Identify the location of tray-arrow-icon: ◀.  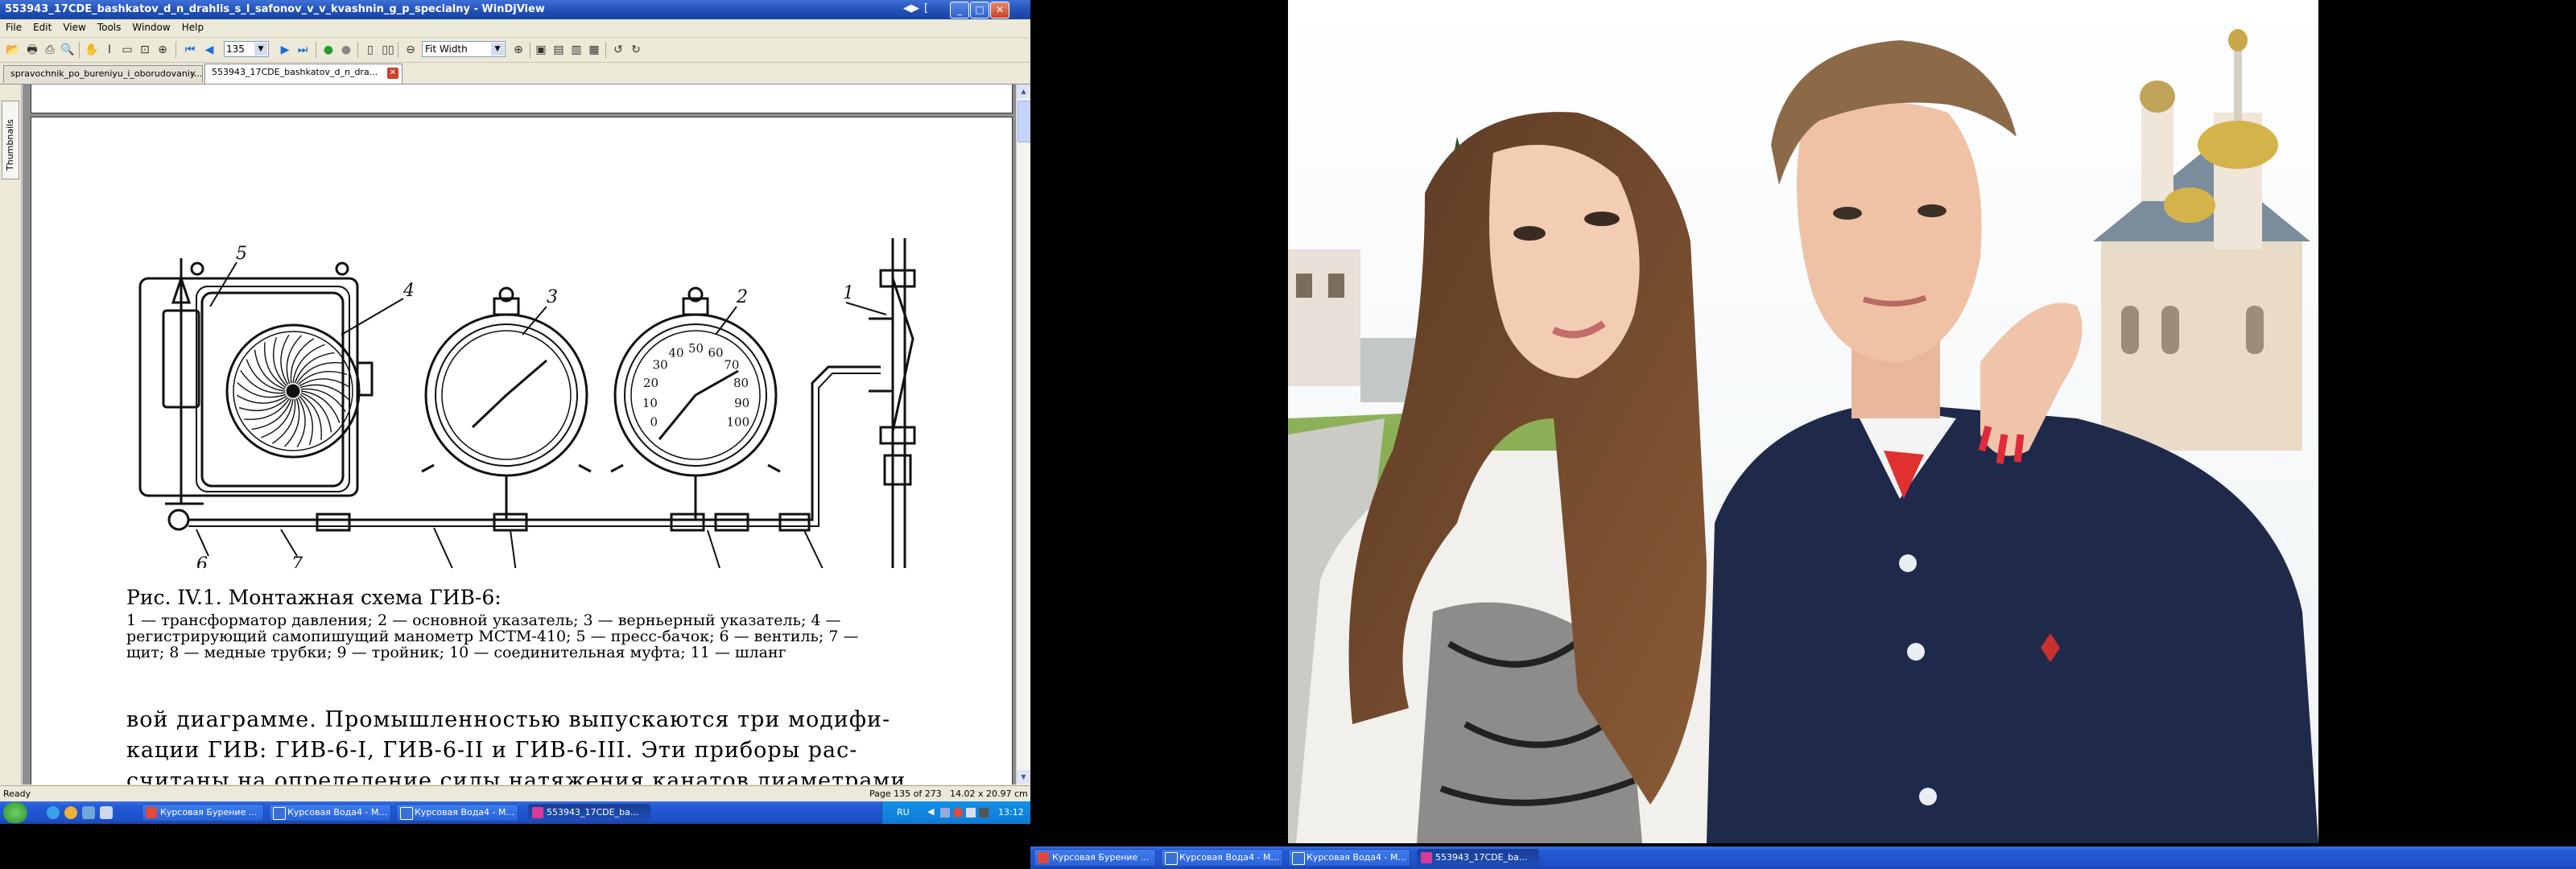
(930, 811).